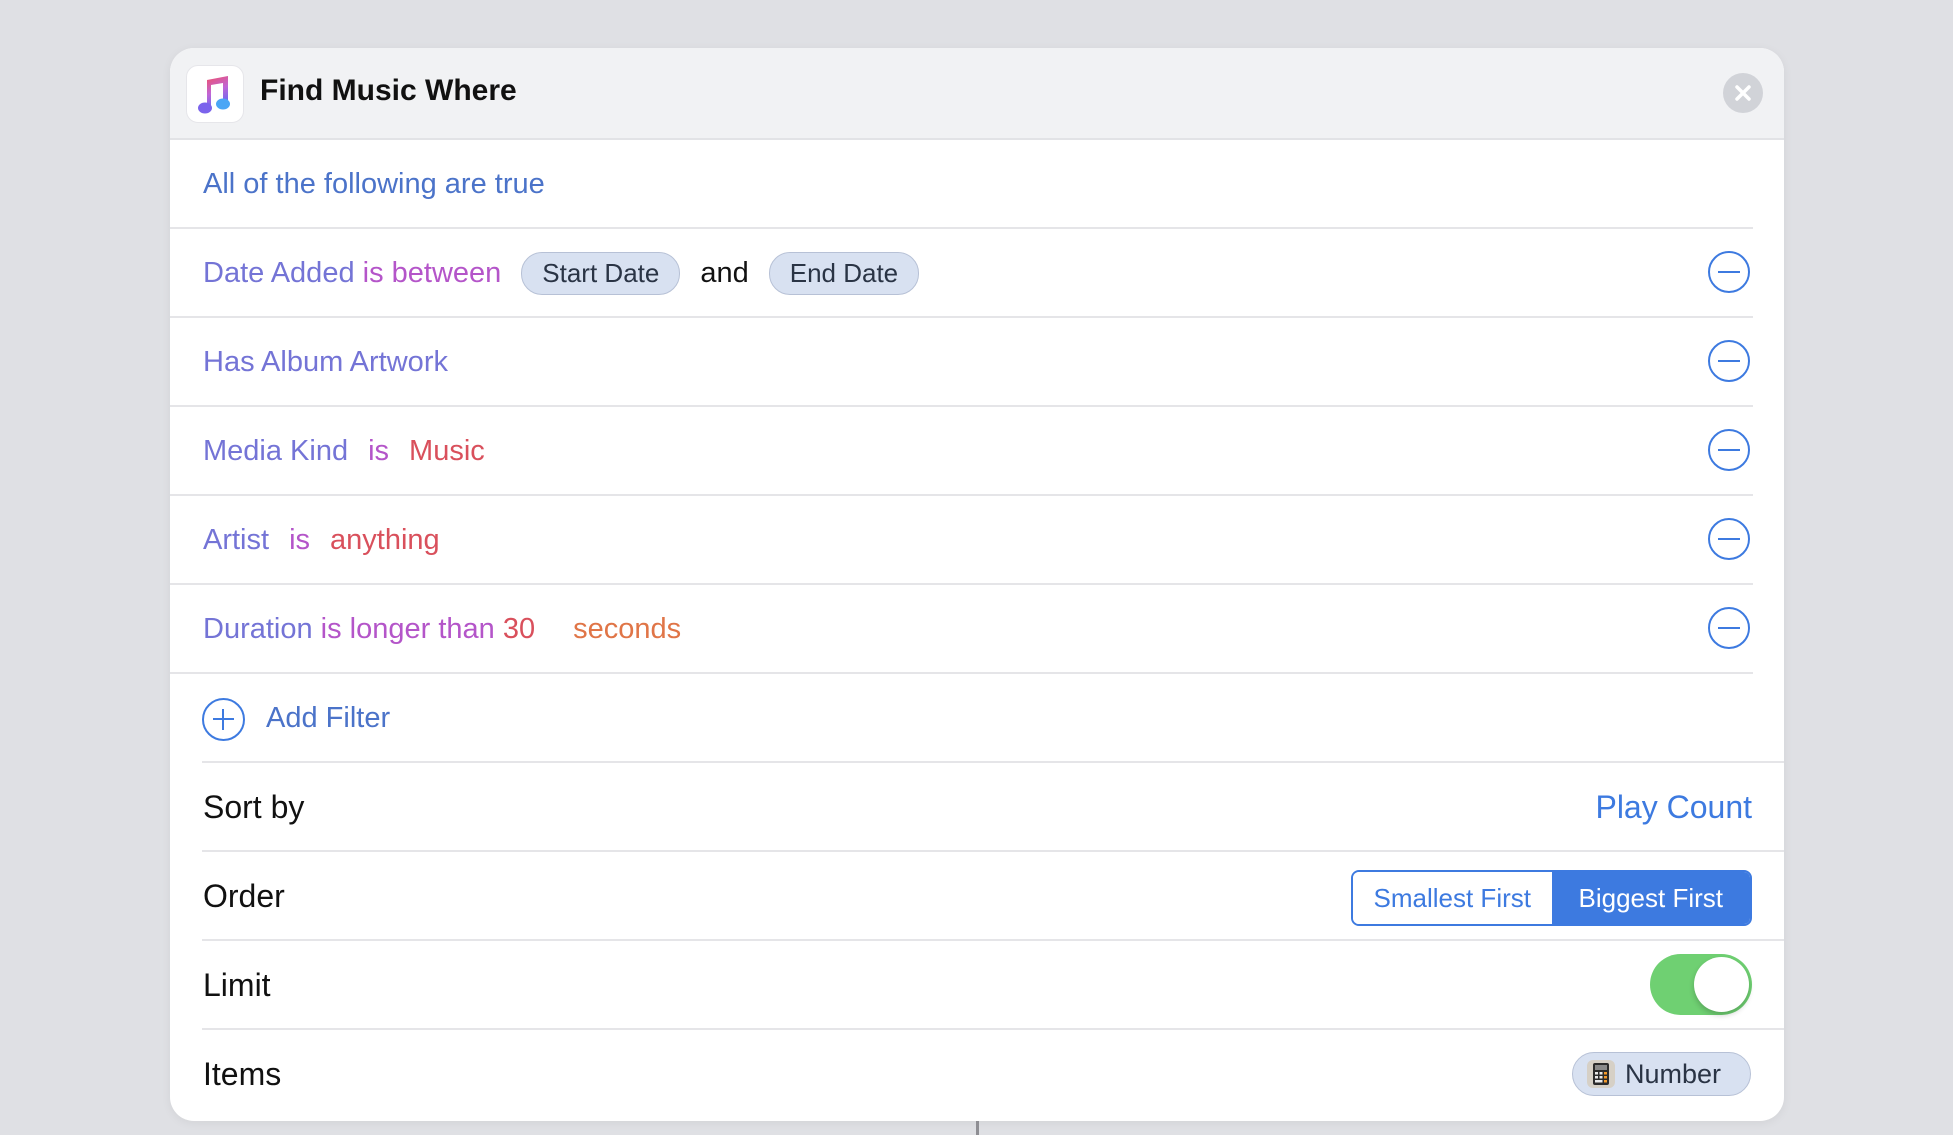 This screenshot has width=1953, height=1135. Describe the element at coordinates (1650, 898) in the screenshot. I see `segment-biggest-first: Biggest First` at that location.